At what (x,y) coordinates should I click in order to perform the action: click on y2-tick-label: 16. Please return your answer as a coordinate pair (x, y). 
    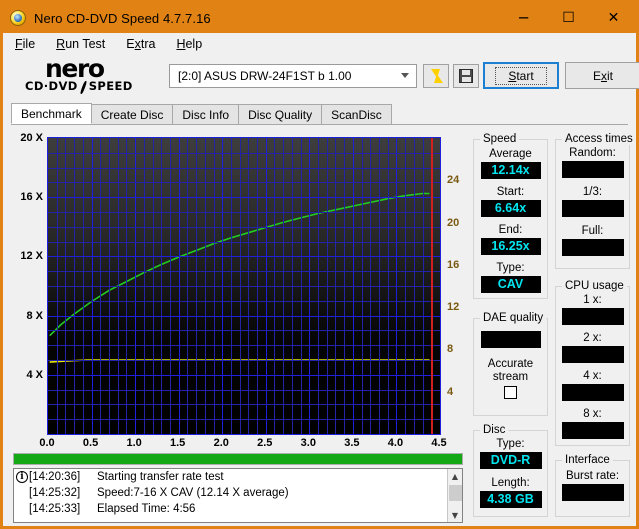
    Looking at the image, I should click on (453, 264).